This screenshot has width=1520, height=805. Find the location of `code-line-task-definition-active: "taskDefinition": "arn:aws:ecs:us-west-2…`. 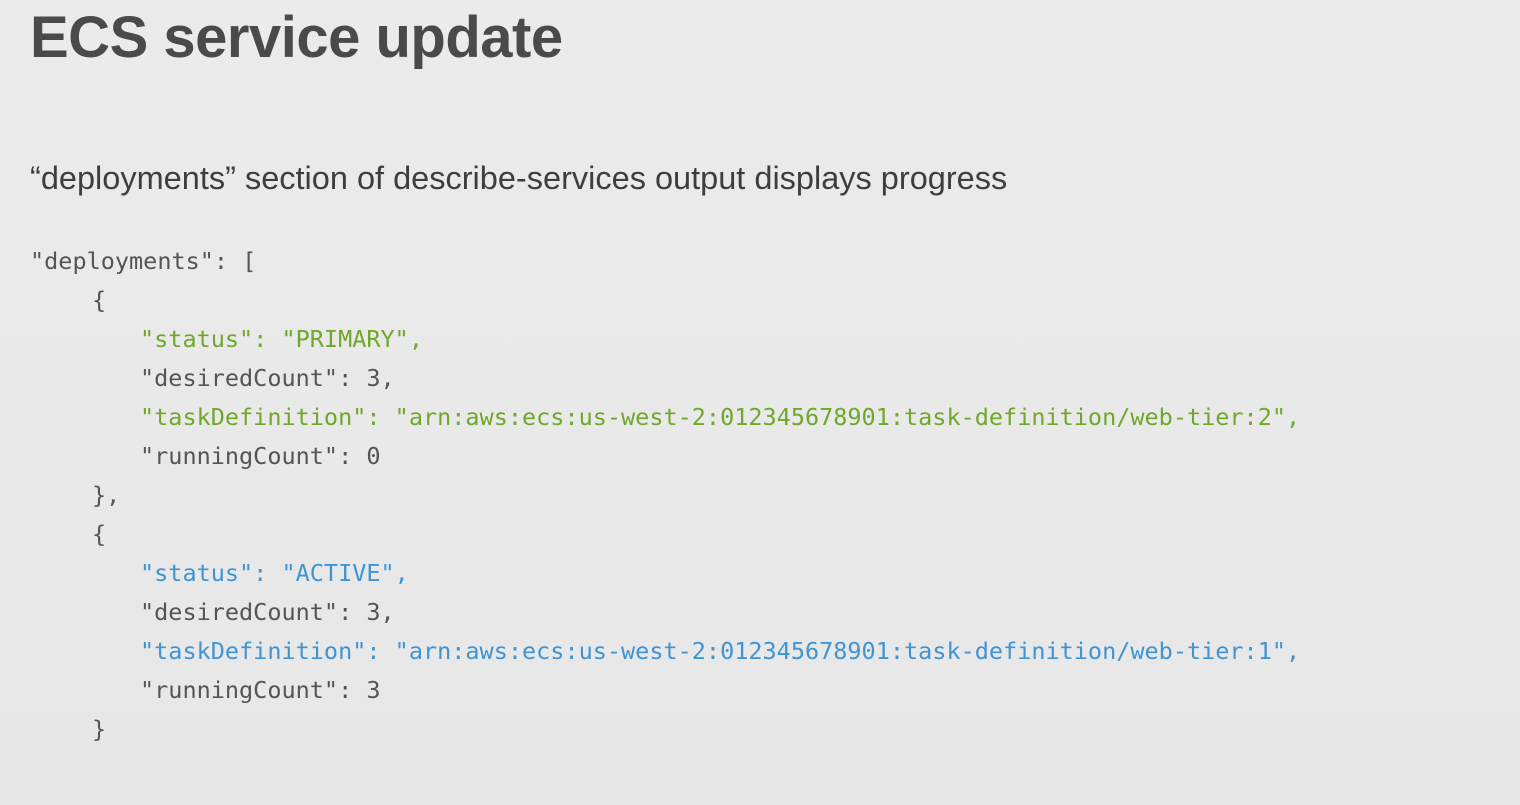

code-line-task-definition-active: "taskDefinition": "arn:aws:ecs:us-west-2… is located at coordinates (720, 651).